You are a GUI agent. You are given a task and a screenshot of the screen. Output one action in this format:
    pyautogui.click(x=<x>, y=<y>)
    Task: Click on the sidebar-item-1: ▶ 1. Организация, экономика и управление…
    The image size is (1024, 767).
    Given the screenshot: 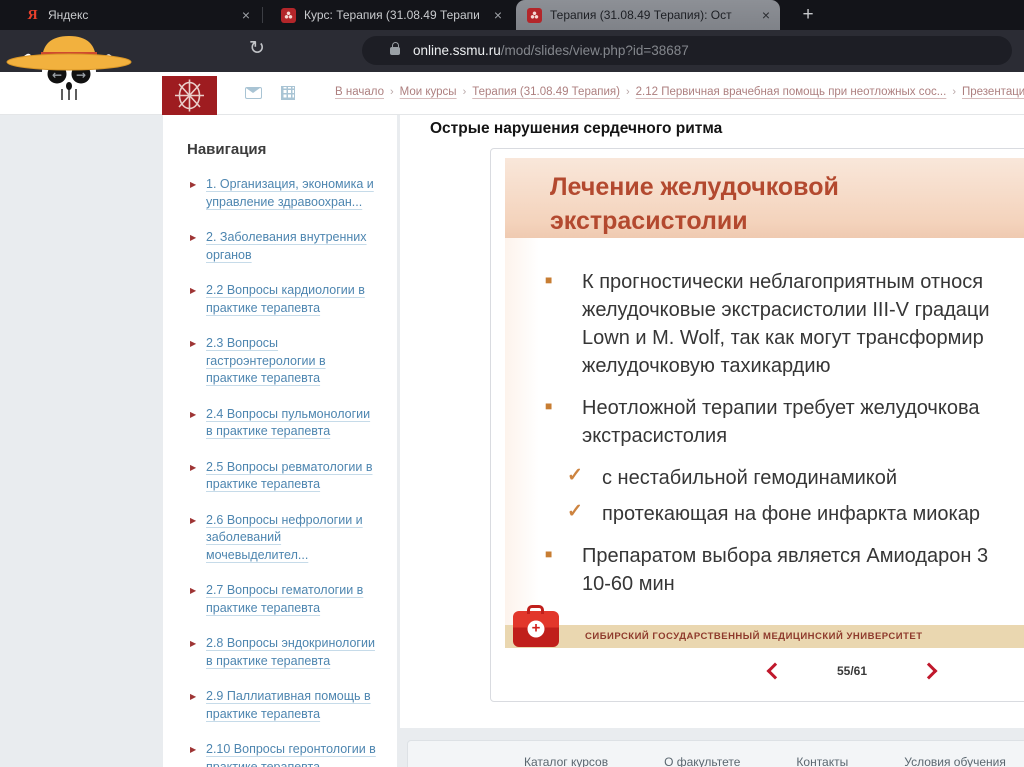 What is the action you would take?
    pyautogui.click(x=293, y=193)
    